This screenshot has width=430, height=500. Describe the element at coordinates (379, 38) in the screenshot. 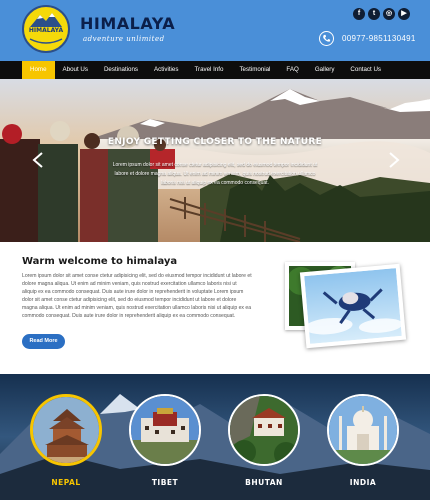

I see `phone-number: 00977-9851130491` at that location.